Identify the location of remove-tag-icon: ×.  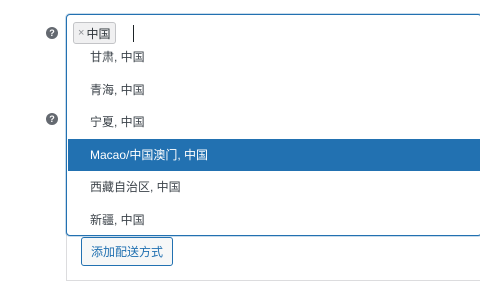
(81, 33).